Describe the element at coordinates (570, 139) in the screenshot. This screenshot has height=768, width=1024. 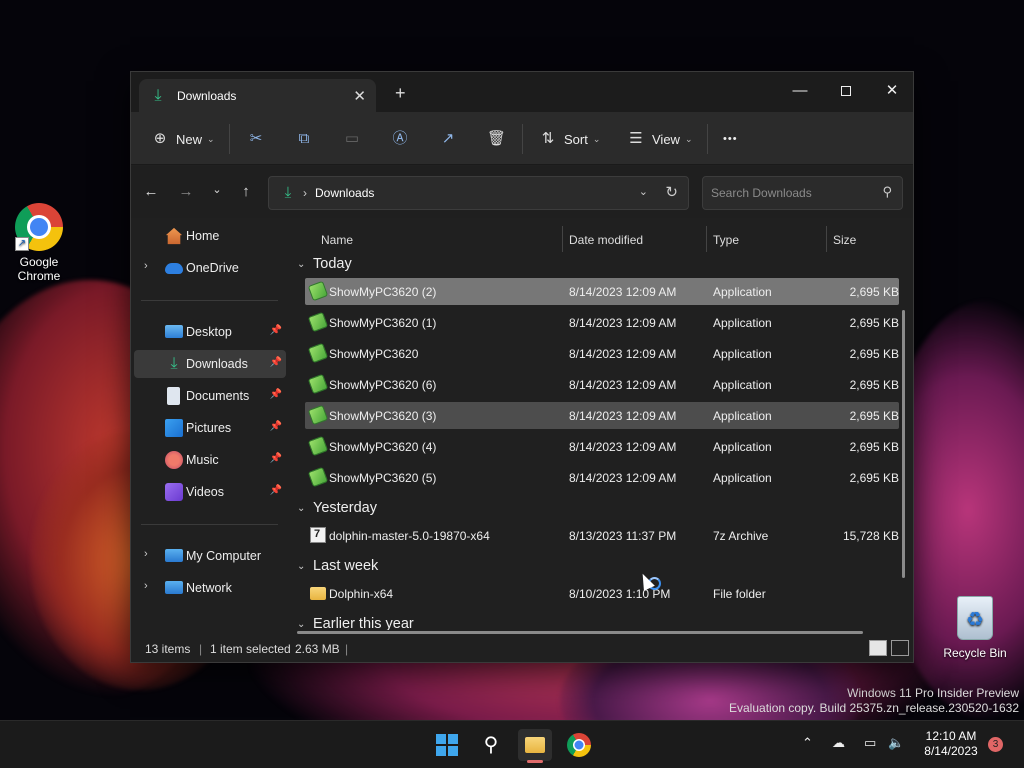
I see `sort-button: ⇅ Sort ⌄` at that location.